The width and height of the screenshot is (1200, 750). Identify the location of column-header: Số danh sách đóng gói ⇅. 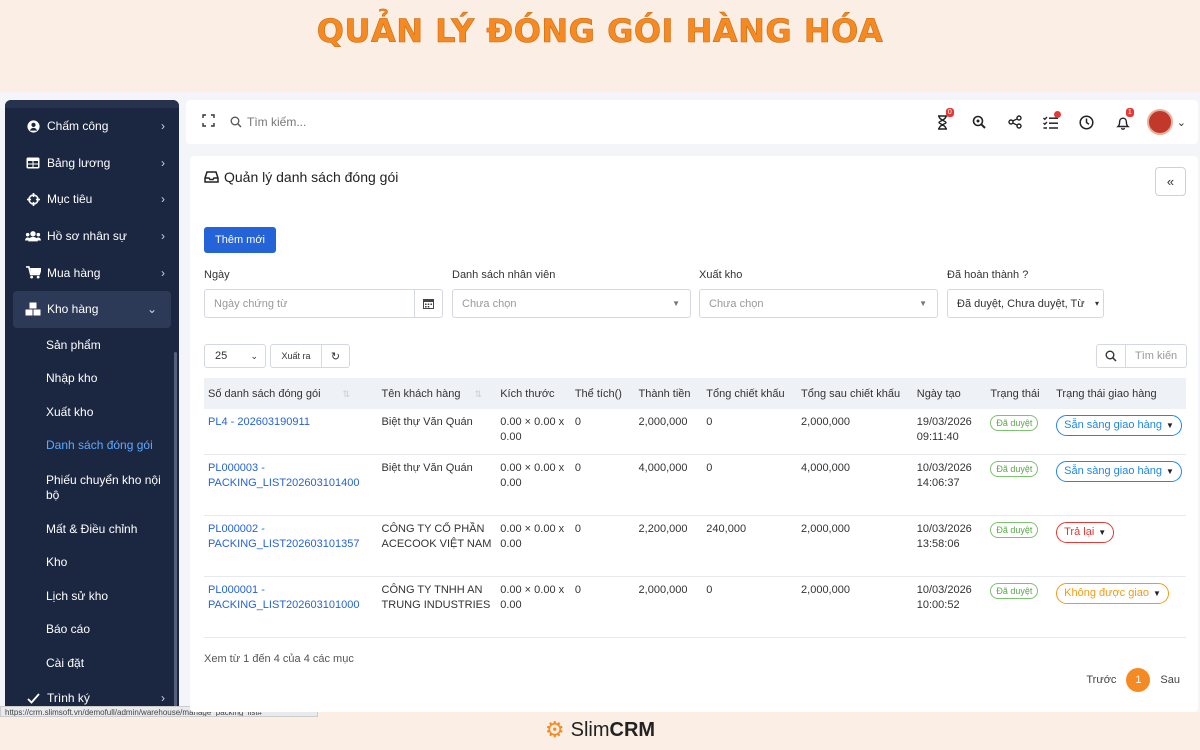
(291, 393).